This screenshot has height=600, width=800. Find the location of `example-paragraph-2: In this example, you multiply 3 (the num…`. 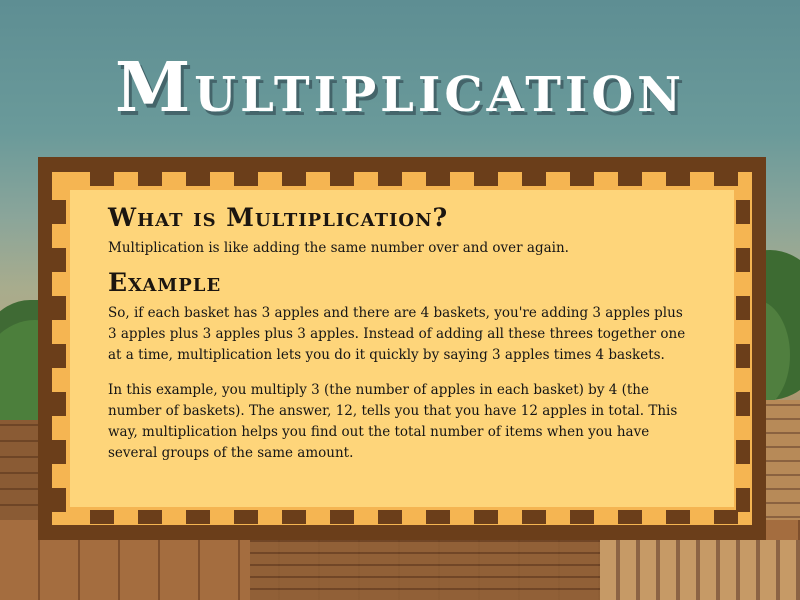

example-paragraph-2: In this example, you multiply 3 (the num… is located at coordinates (393, 421).